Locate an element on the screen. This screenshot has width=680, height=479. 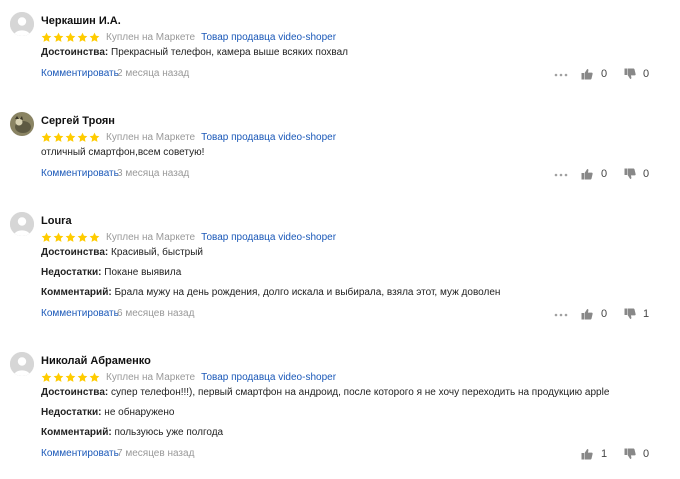
review-pros: Достоинства: Красивый, быстрый is located at coordinates (122, 252).